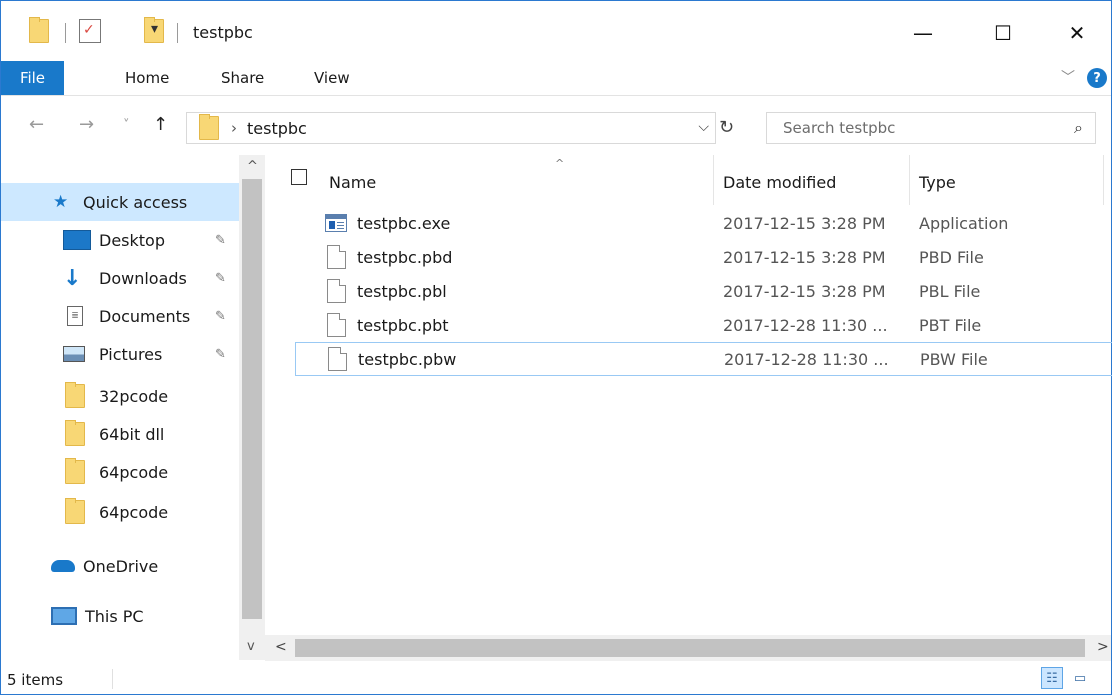 The width and height of the screenshot is (1112, 695). Describe the element at coordinates (1009, 182) in the screenshot. I see `column-header-type: Type` at that location.